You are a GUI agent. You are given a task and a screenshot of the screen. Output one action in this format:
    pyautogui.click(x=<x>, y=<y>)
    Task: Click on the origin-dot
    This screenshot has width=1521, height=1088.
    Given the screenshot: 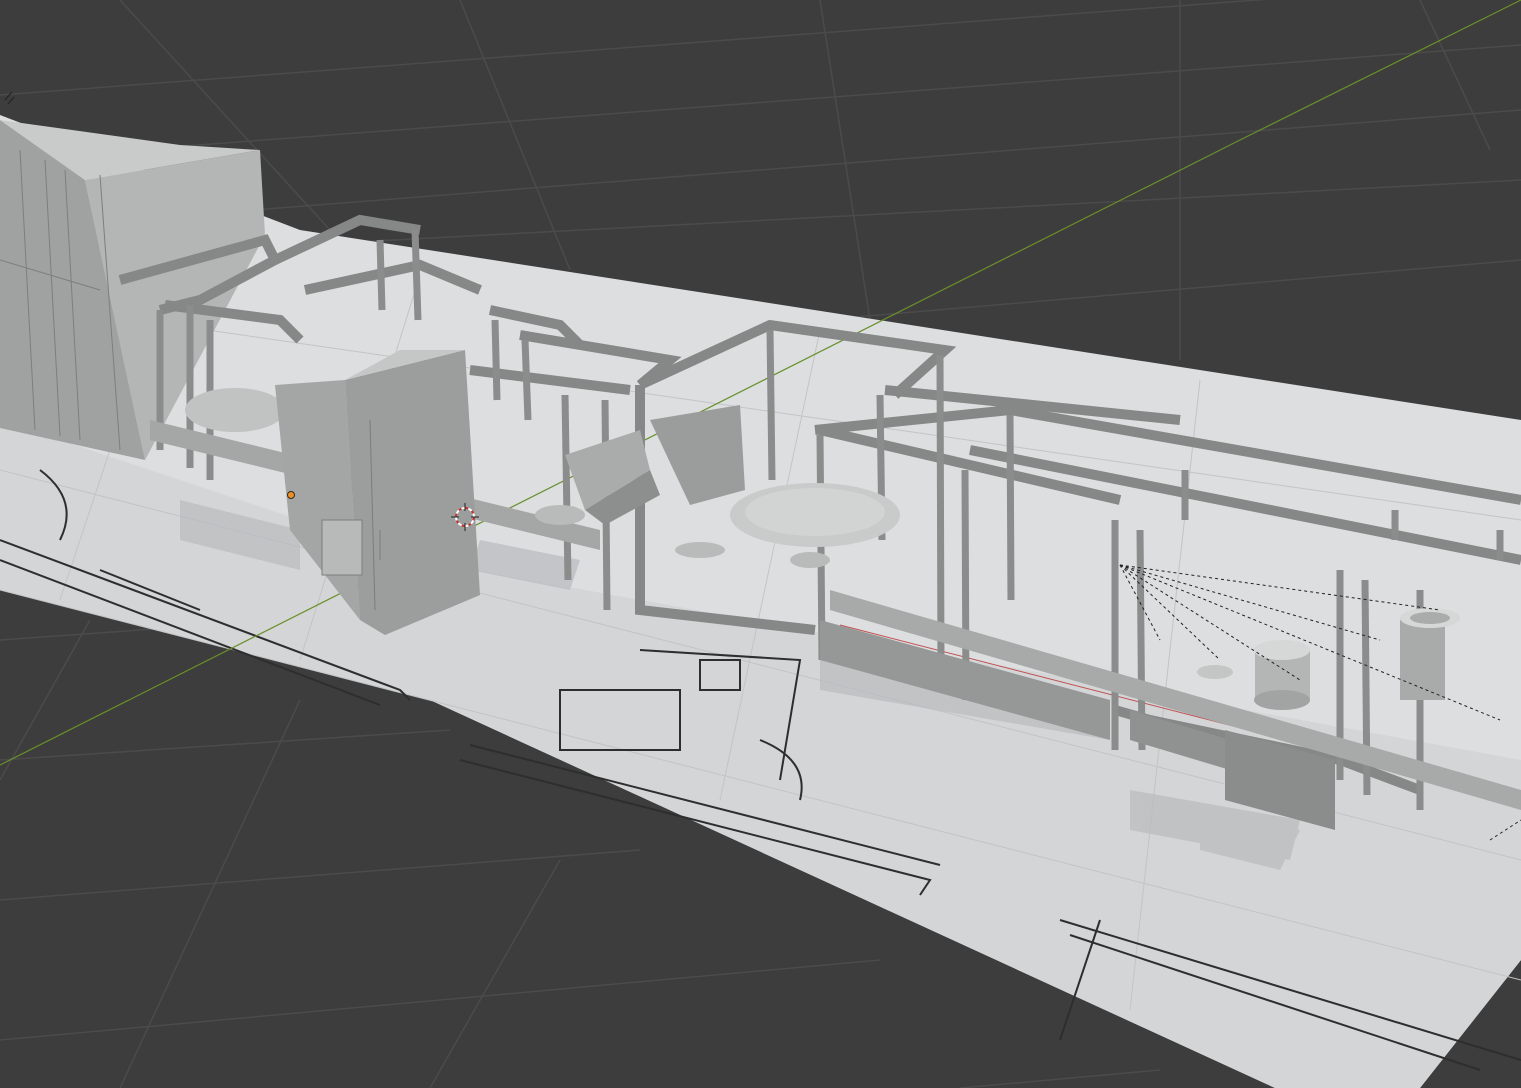 What is the action you would take?
    pyautogui.click(x=291, y=495)
    